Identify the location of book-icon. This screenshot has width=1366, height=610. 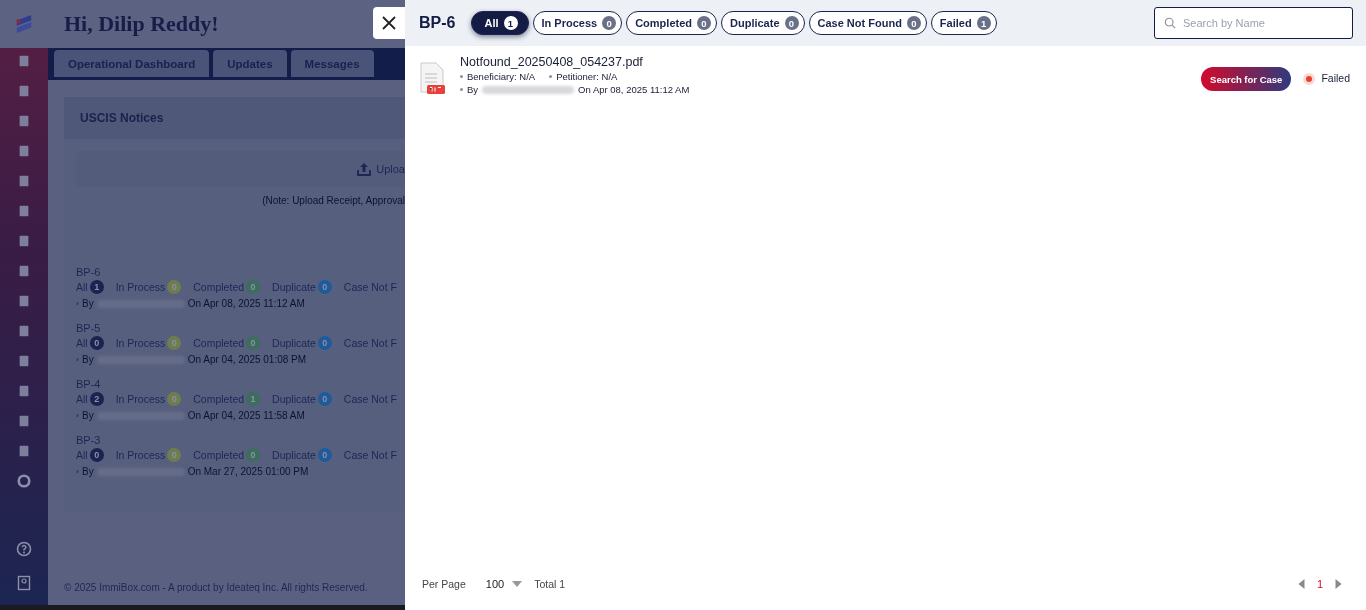
(24, 583).